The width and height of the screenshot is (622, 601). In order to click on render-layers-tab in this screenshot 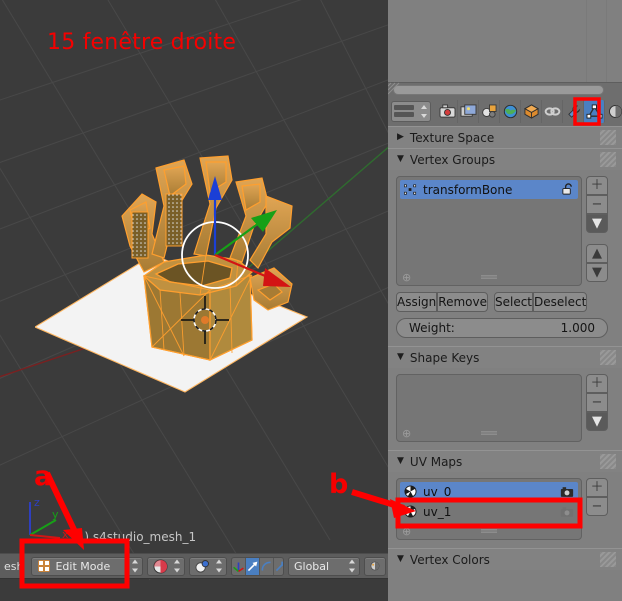, I will do `click(468, 111)`.